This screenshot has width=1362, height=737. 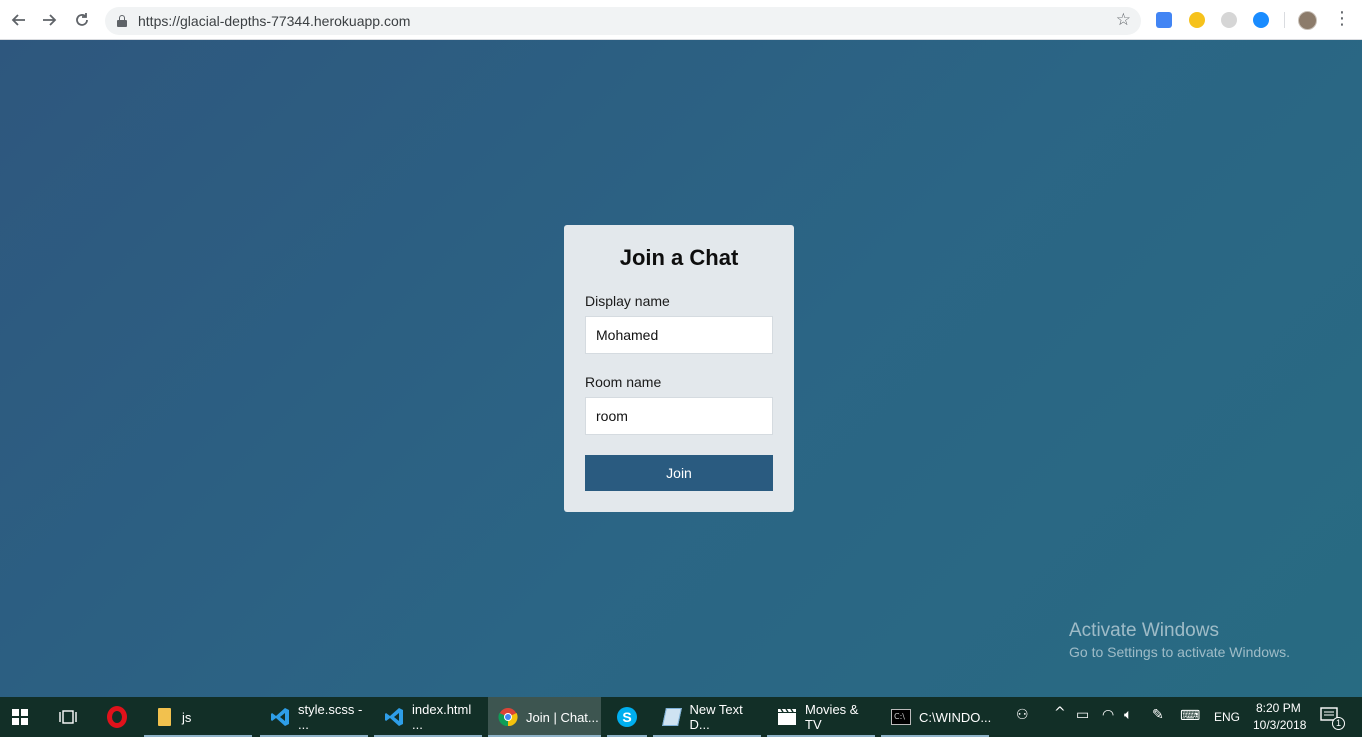 I want to click on task-view-button, so click(x=68, y=717).